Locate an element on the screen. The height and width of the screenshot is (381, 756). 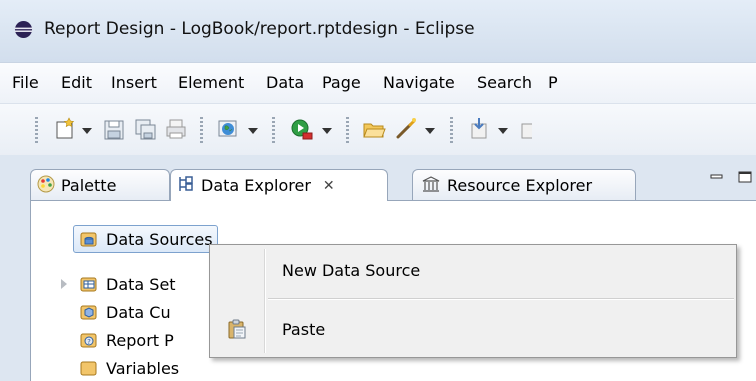
menu-search: Search is located at coordinates (504, 82).